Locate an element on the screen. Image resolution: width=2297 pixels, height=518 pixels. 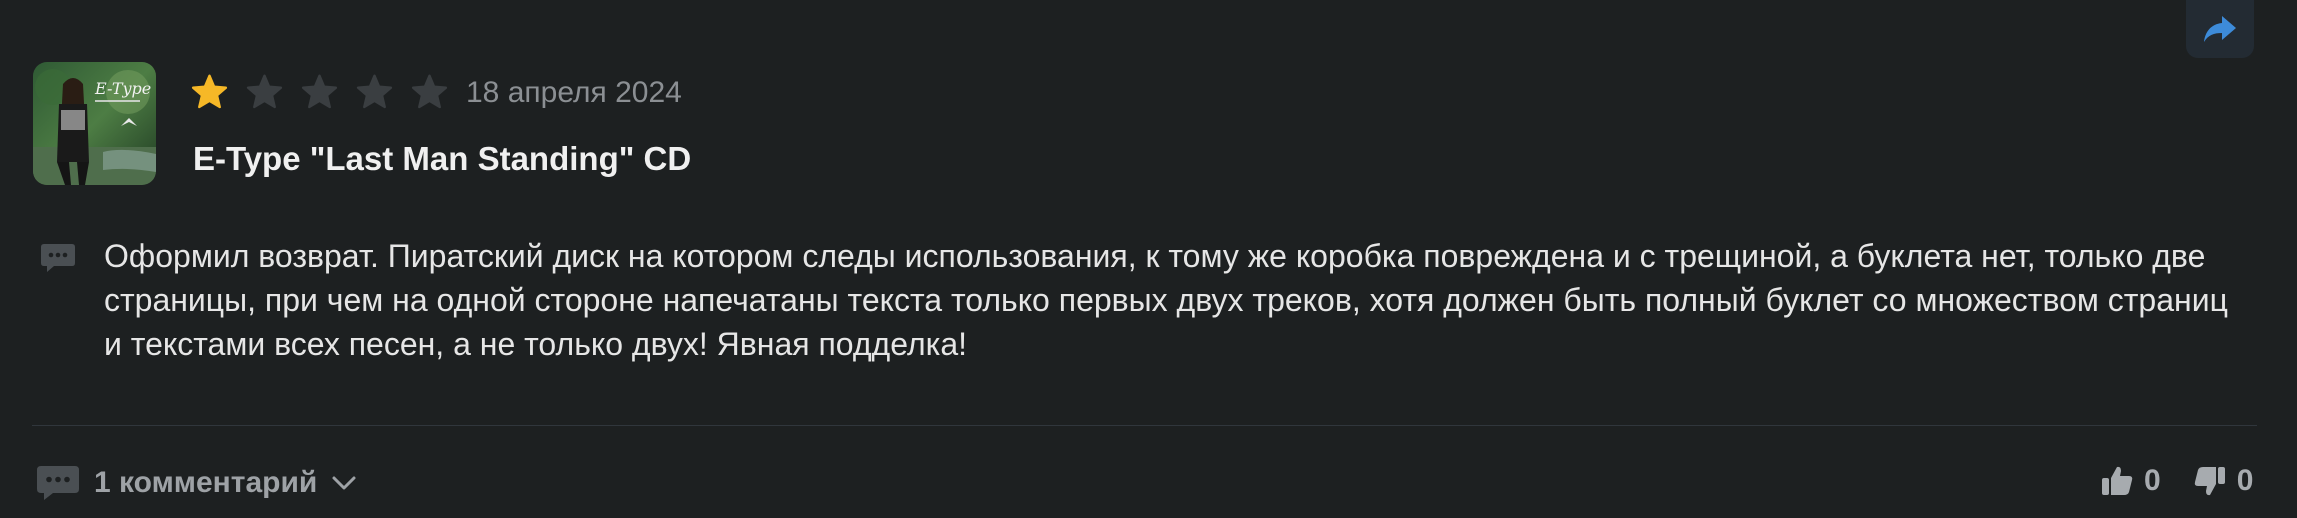
comments-count-label: 1 комментарий is located at coordinates (206, 482).